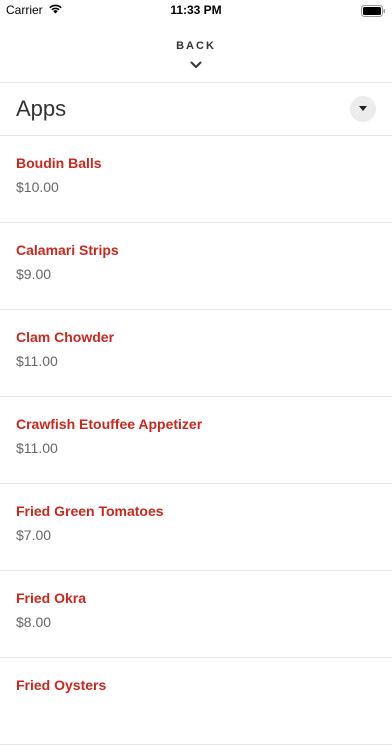 This screenshot has width=392, height=745. Describe the element at coordinates (196, 65) in the screenshot. I see `chevron-down-icon` at that location.